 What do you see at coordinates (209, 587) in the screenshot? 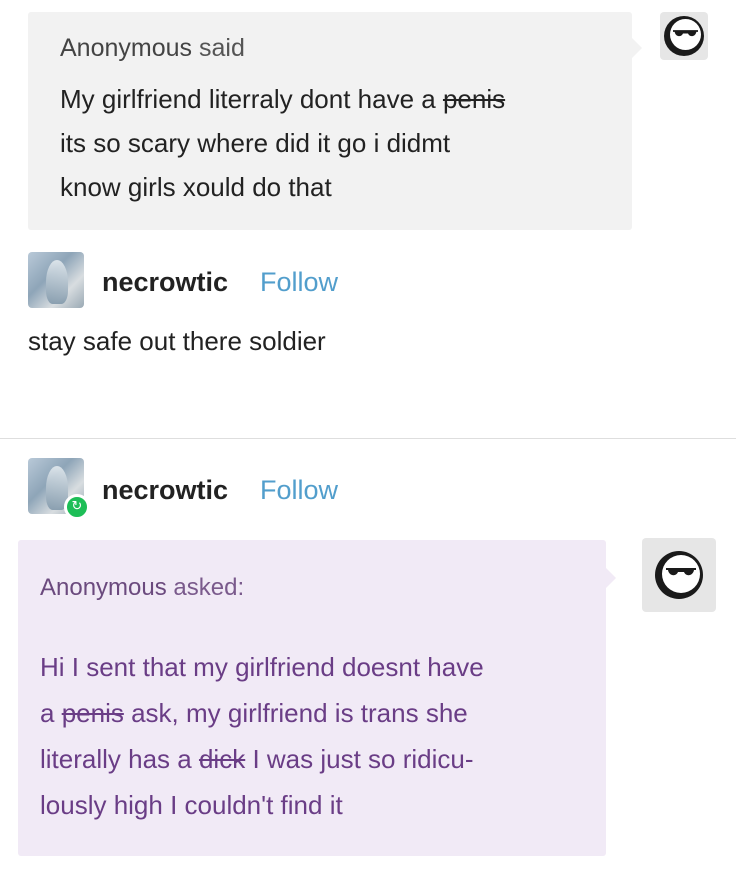
I see `asker-verb: asked:` at bounding box center [209, 587].